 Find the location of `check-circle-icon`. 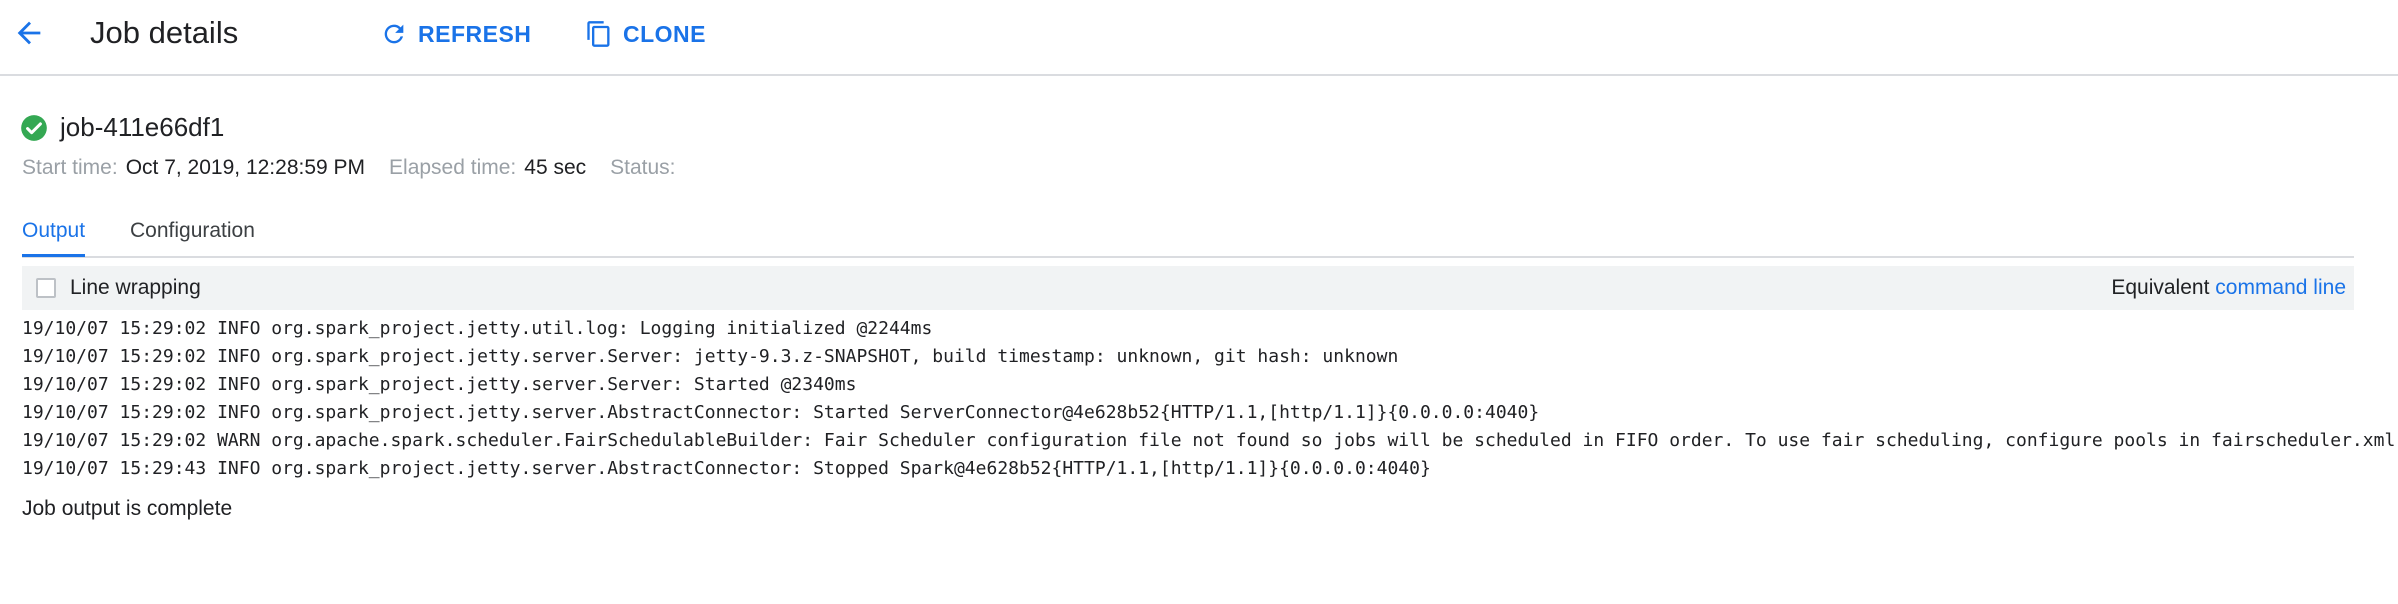

check-circle-icon is located at coordinates (34, 127).